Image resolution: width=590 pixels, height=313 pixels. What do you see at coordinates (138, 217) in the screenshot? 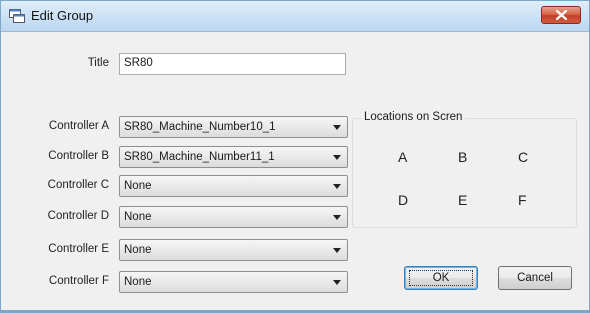
I see `controller-d-value: None` at bounding box center [138, 217].